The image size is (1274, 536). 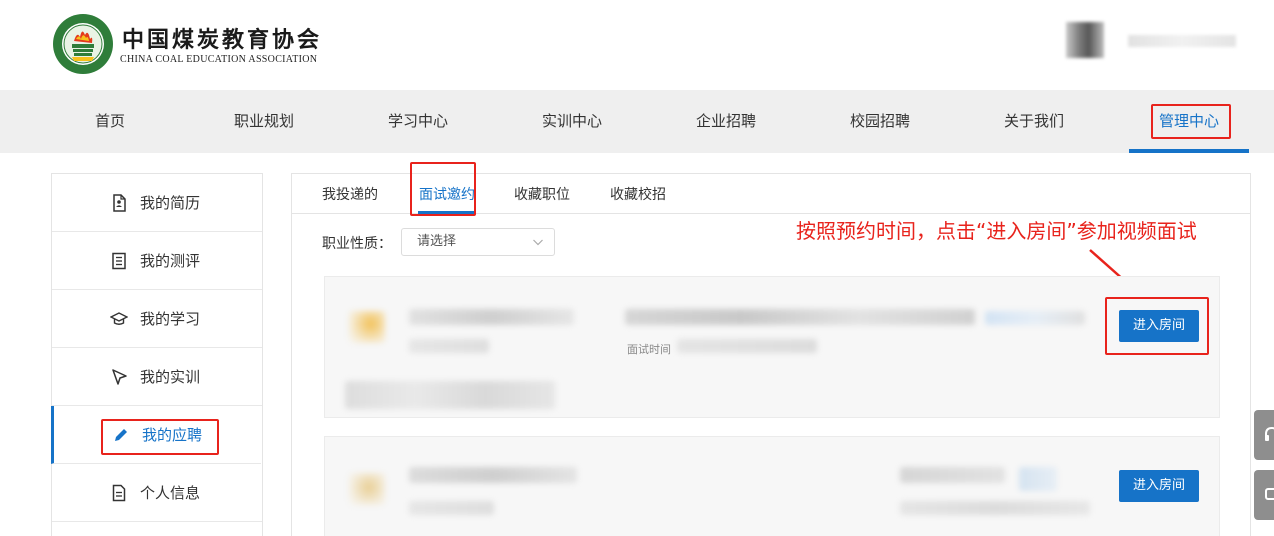 I want to click on nav-item-about-us: 关于我们, so click(x=1034, y=121).